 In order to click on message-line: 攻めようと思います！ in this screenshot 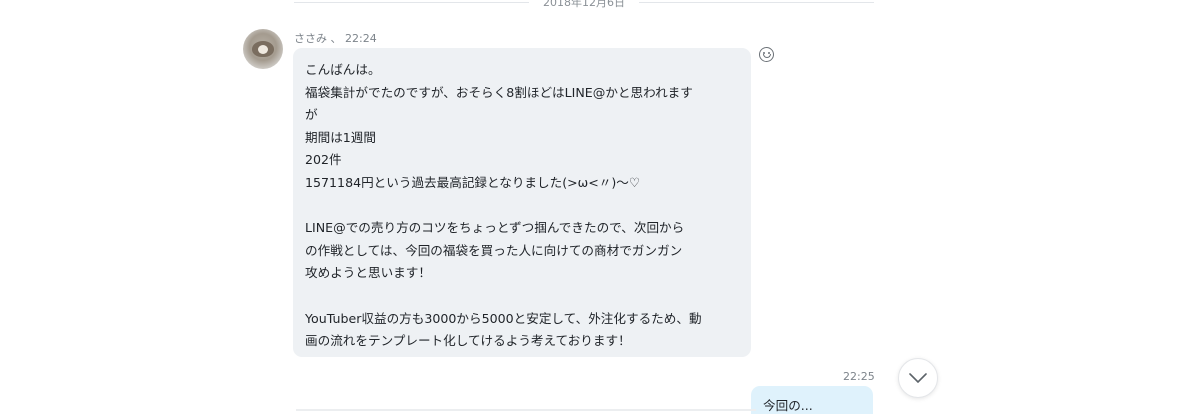, I will do `click(368, 273)`.